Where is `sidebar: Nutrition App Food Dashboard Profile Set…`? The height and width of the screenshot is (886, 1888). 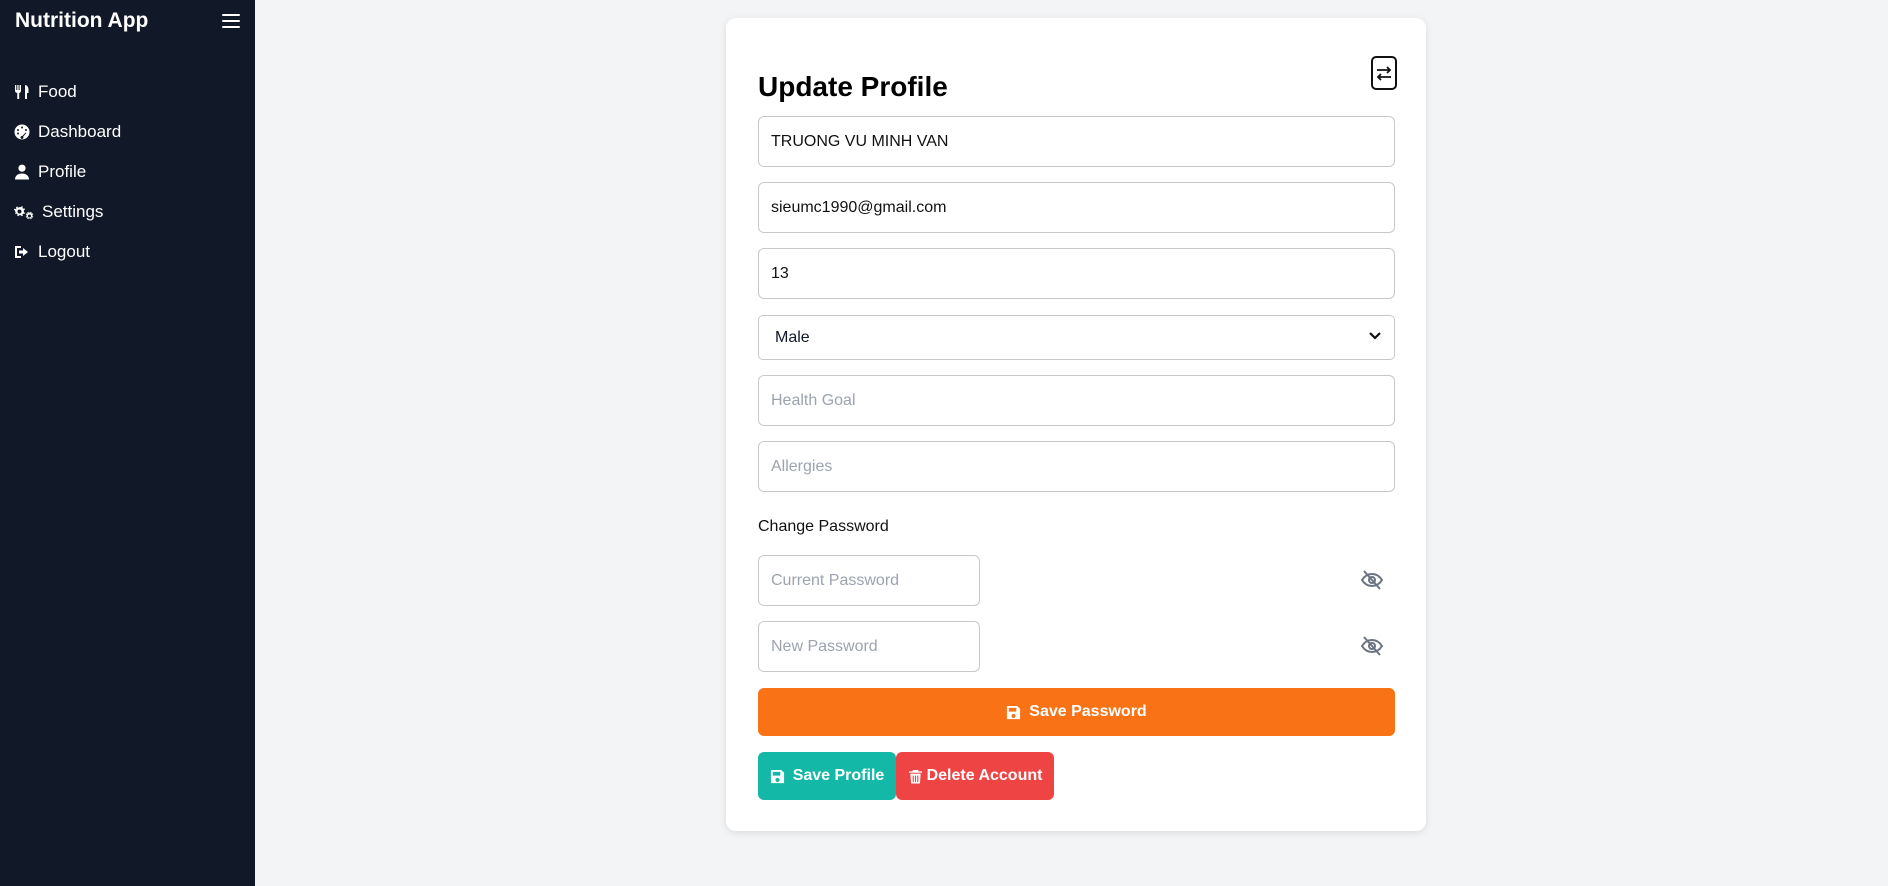
sidebar: Nutrition App Food Dashboard Profile Set… is located at coordinates (127, 443).